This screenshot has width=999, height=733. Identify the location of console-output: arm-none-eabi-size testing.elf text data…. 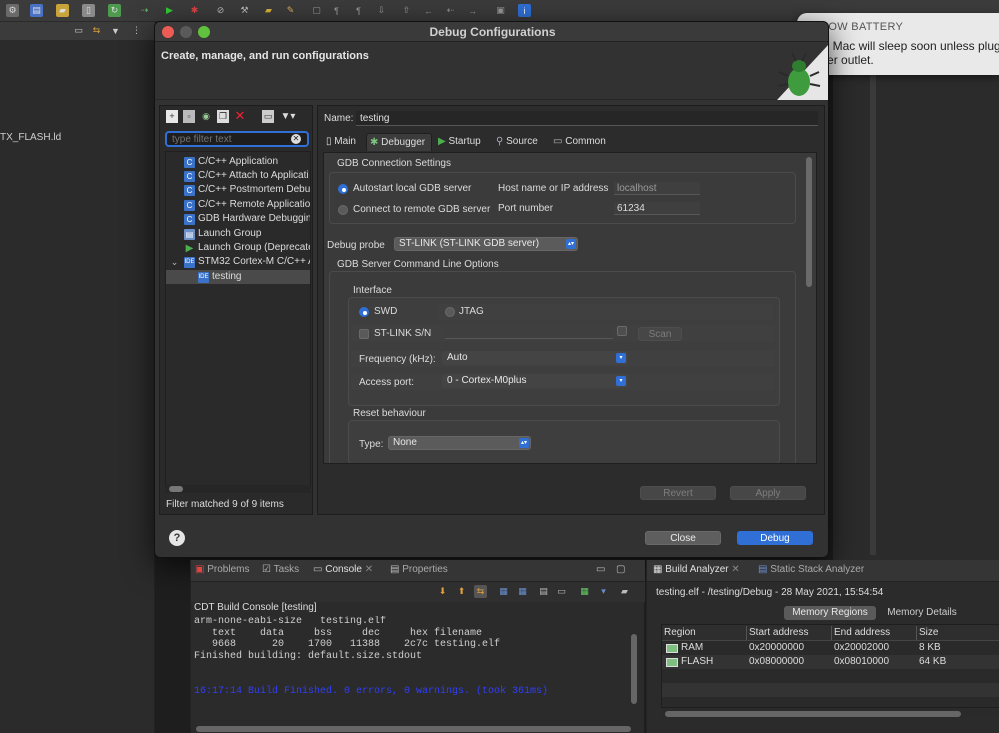
(409, 666).